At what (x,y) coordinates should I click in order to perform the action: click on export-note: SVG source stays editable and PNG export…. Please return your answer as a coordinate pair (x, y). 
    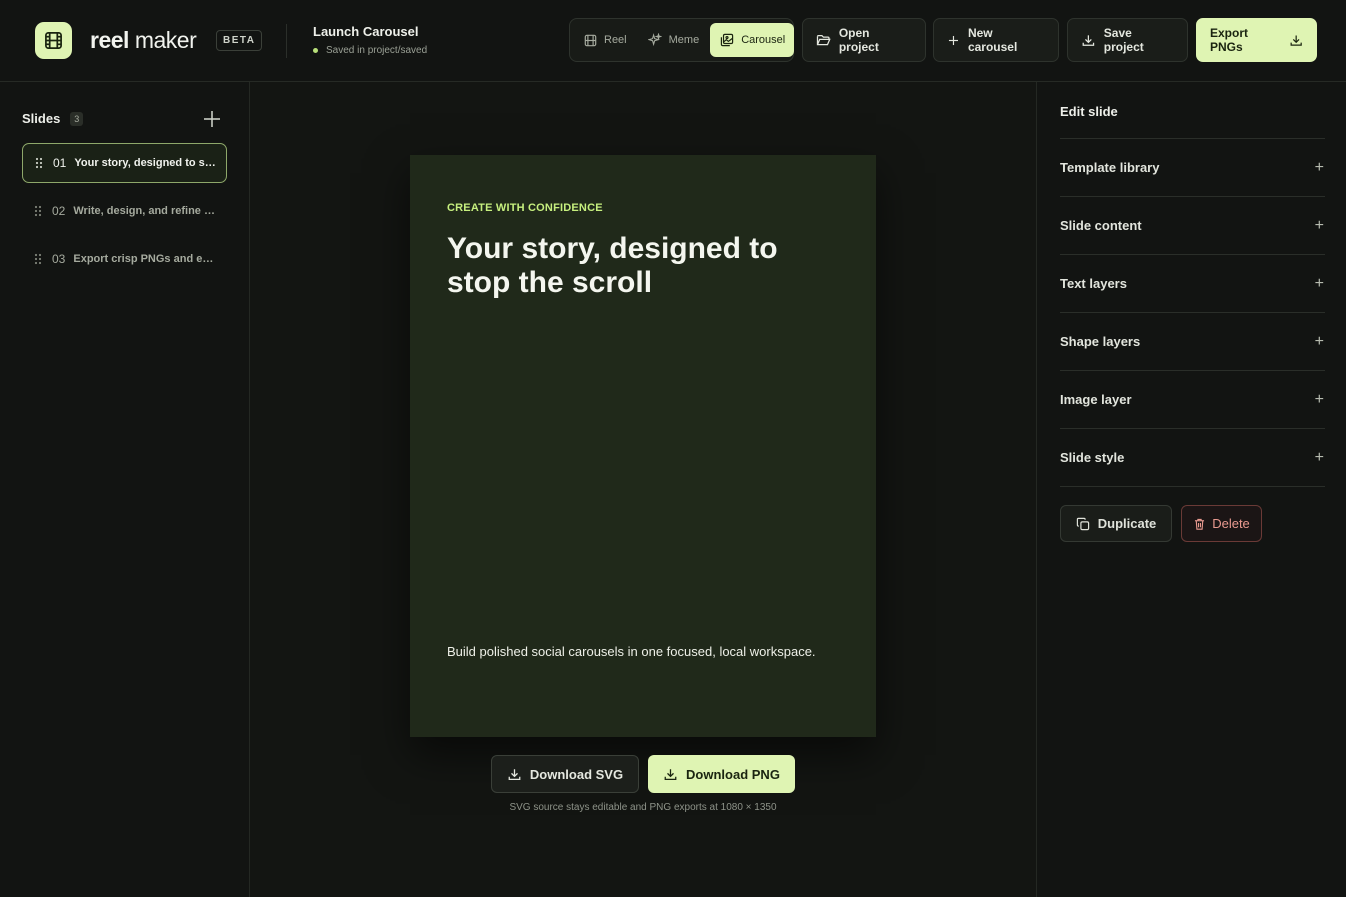
    Looking at the image, I should click on (643, 807).